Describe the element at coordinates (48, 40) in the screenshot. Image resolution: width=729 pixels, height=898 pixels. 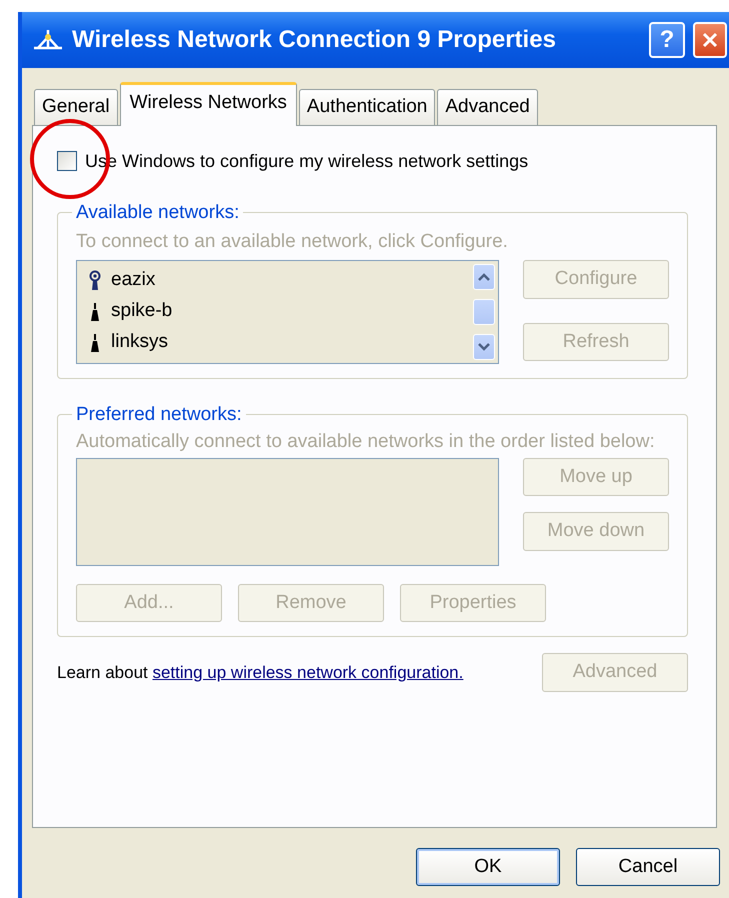
I see `network-icon` at that location.